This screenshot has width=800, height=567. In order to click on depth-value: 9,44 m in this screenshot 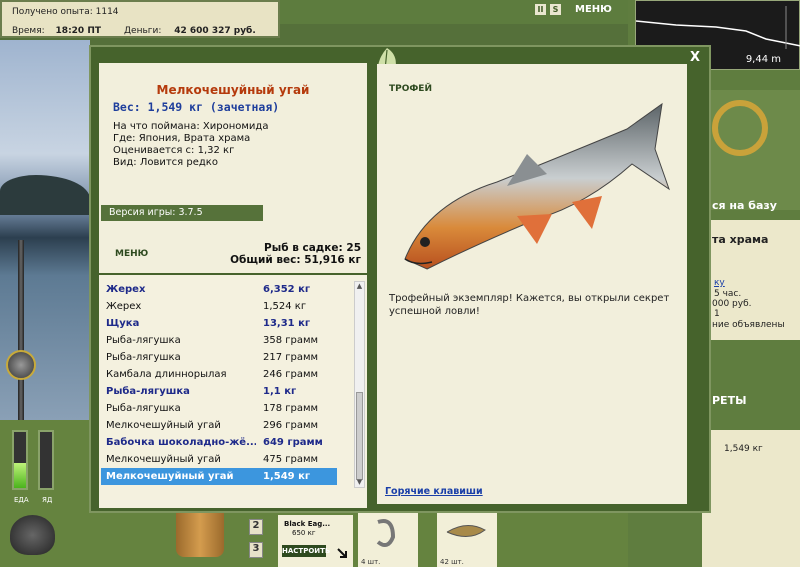, I will do `click(763, 59)`.